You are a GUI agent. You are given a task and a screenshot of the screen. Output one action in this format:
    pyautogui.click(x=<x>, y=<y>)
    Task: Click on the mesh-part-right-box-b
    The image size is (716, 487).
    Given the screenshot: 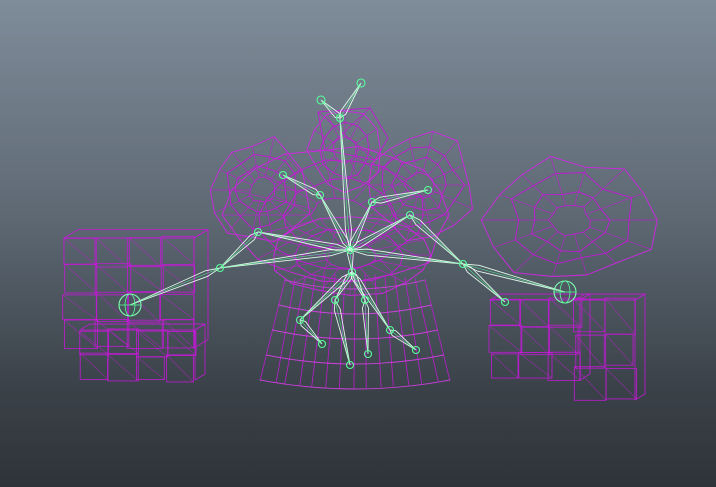 What is the action you would take?
    pyautogui.click(x=609, y=347)
    